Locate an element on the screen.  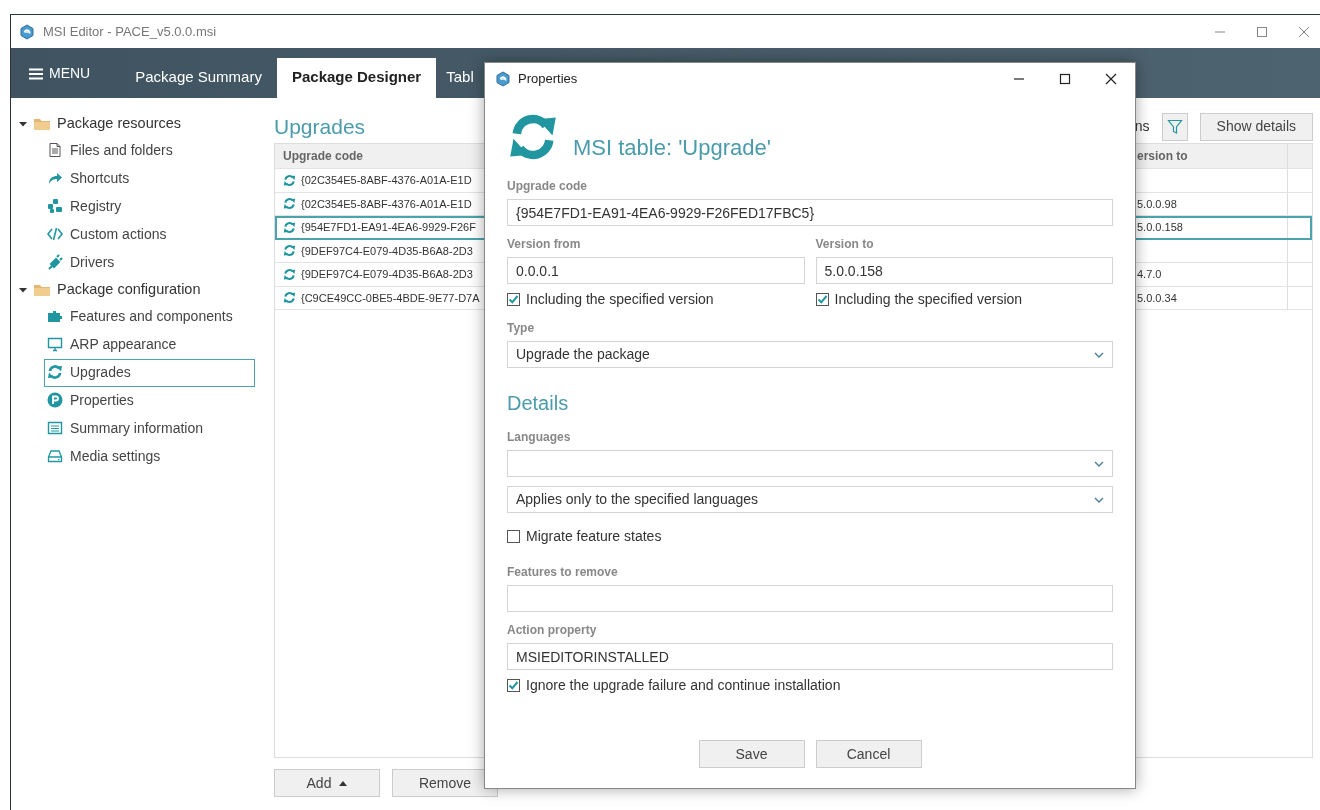
table-cell-text: 5.0.0.34 is located at coordinates (1157, 298).